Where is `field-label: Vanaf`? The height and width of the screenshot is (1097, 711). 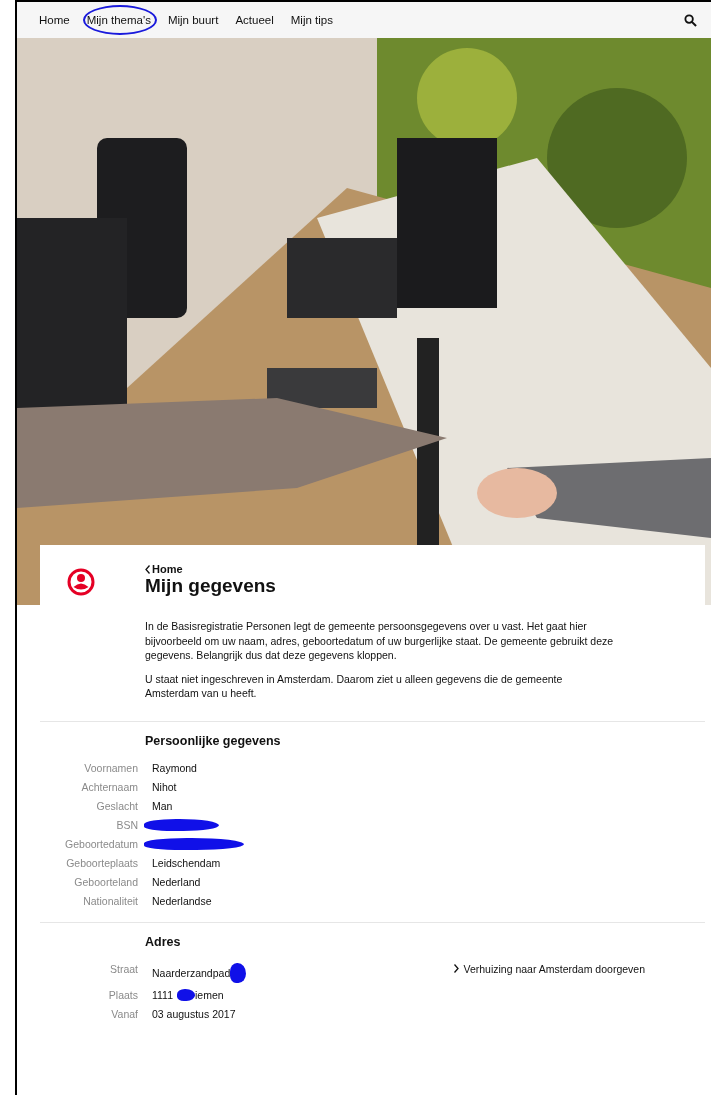
field-label: Vanaf is located at coordinates (124, 1014).